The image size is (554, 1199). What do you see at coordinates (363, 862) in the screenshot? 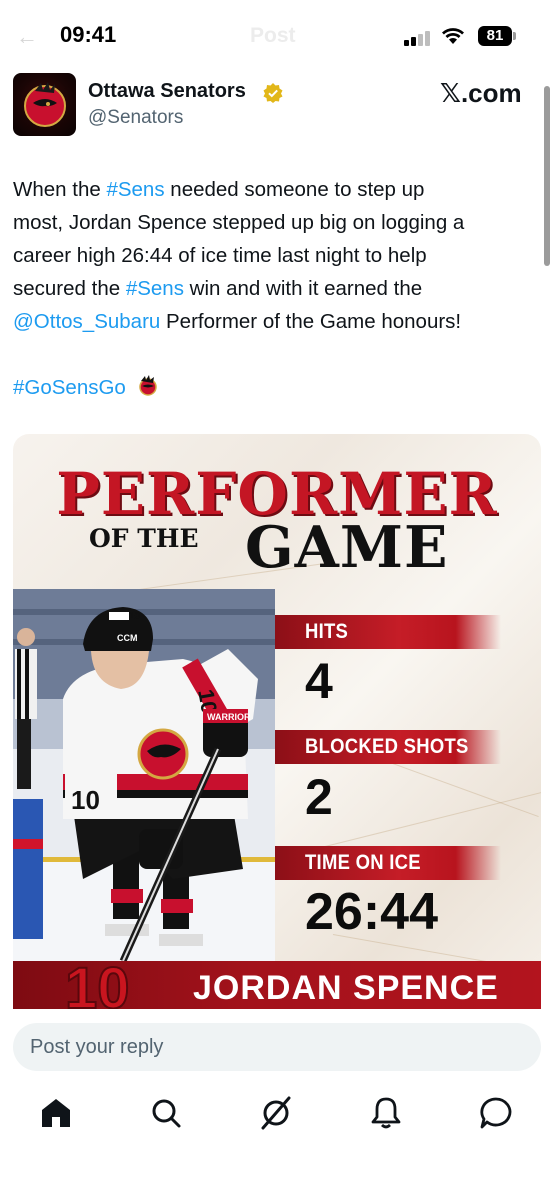
I see `stat-label: TIME ON ICE` at bounding box center [363, 862].